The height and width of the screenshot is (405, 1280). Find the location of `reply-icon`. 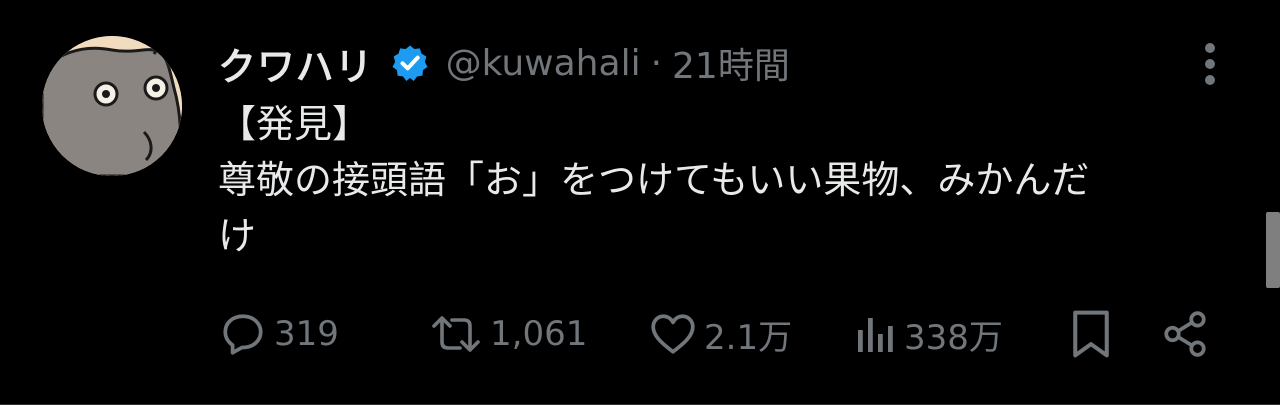

reply-icon is located at coordinates (243, 334).